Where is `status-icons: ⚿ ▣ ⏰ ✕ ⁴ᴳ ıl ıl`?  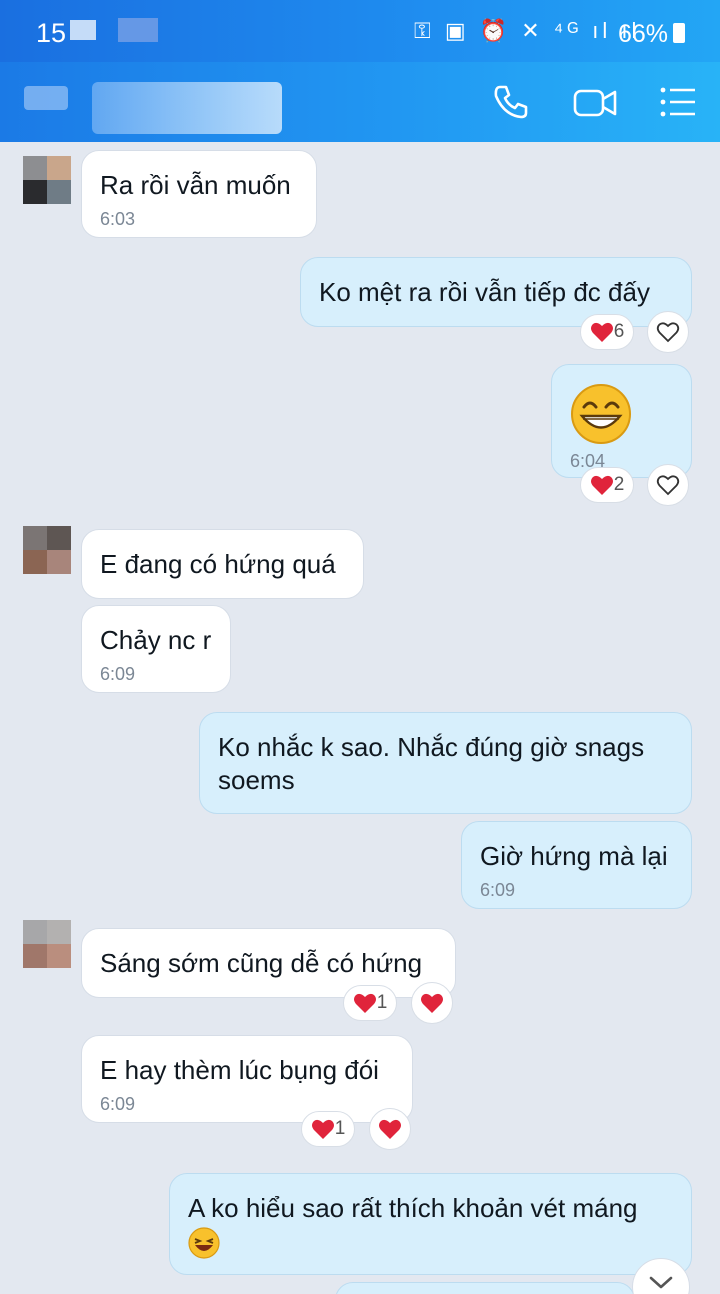
status-icons: ⚿ ▣ ⏰ ✕ ⁴ᴳ ıl ıl is located at coordinates (527, 30).